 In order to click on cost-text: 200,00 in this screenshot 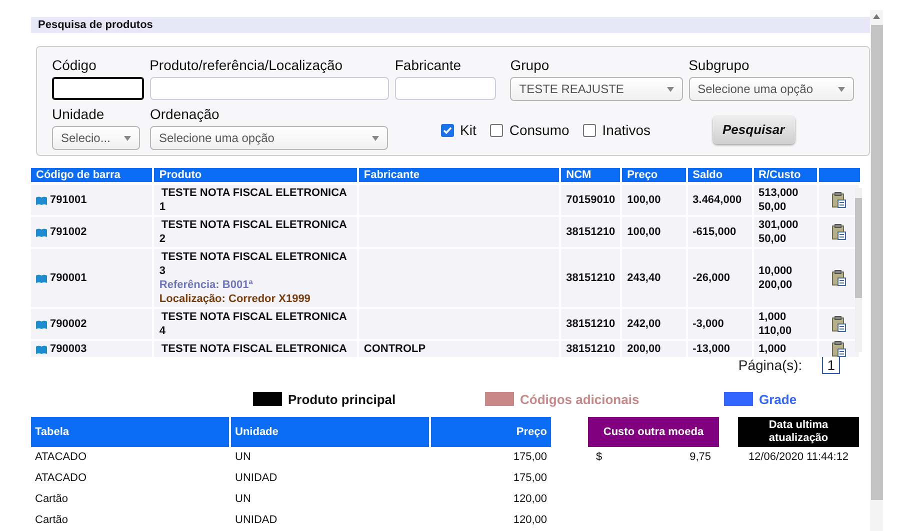, I will do `click(776, 285)`.